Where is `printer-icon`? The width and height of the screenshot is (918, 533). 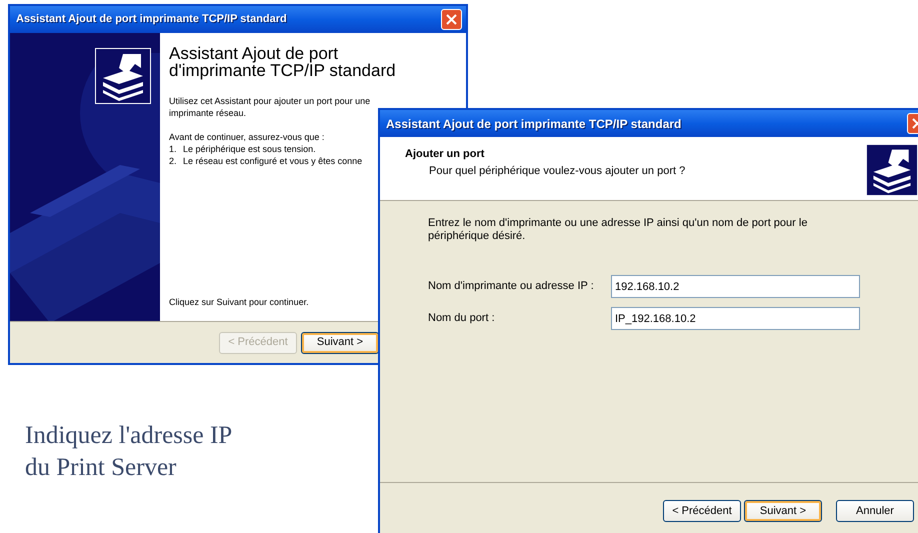
printer-icon is located at coordinates (123, 76).